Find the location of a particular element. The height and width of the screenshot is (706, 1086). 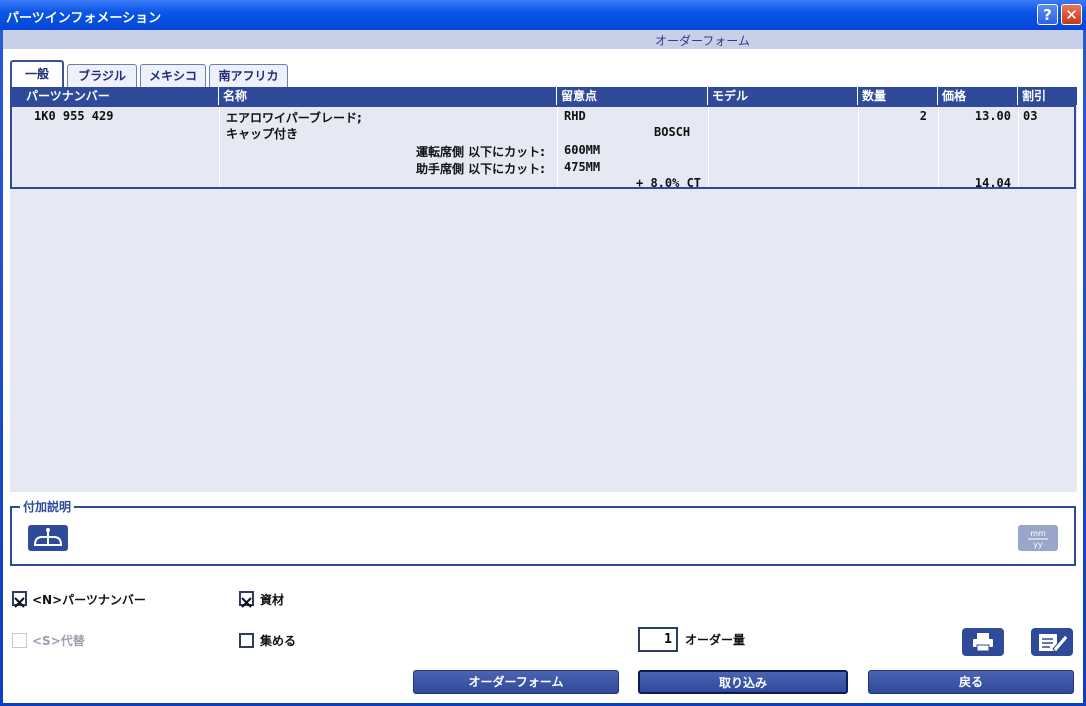

scale-balance-button is located at coordinates (48, 538).